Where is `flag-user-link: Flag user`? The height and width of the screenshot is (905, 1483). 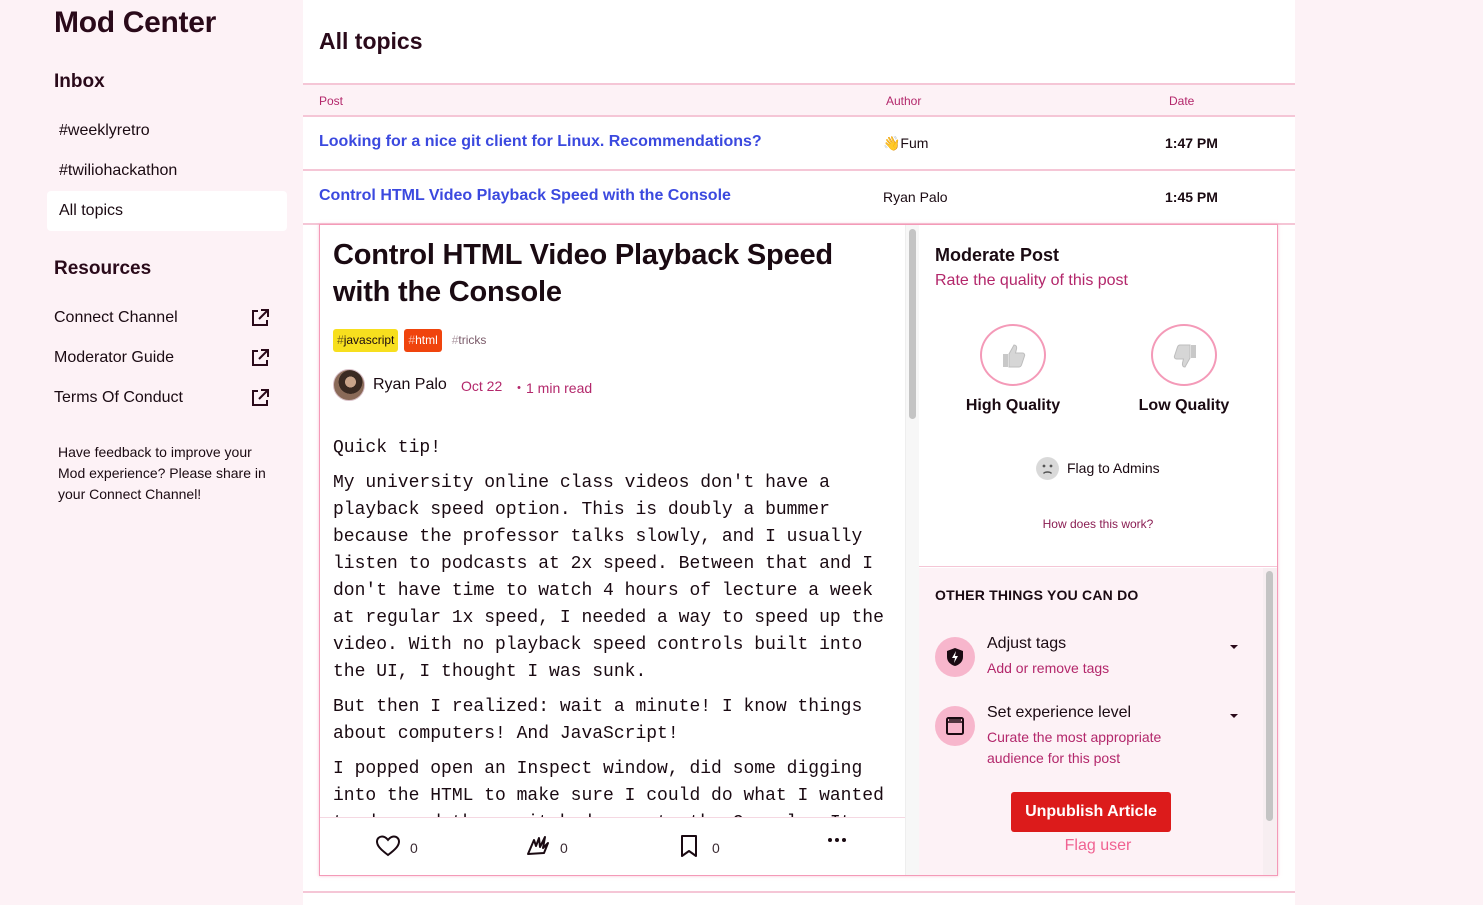
flag-user-link: Flag user is located at coordinates (1098, 846).